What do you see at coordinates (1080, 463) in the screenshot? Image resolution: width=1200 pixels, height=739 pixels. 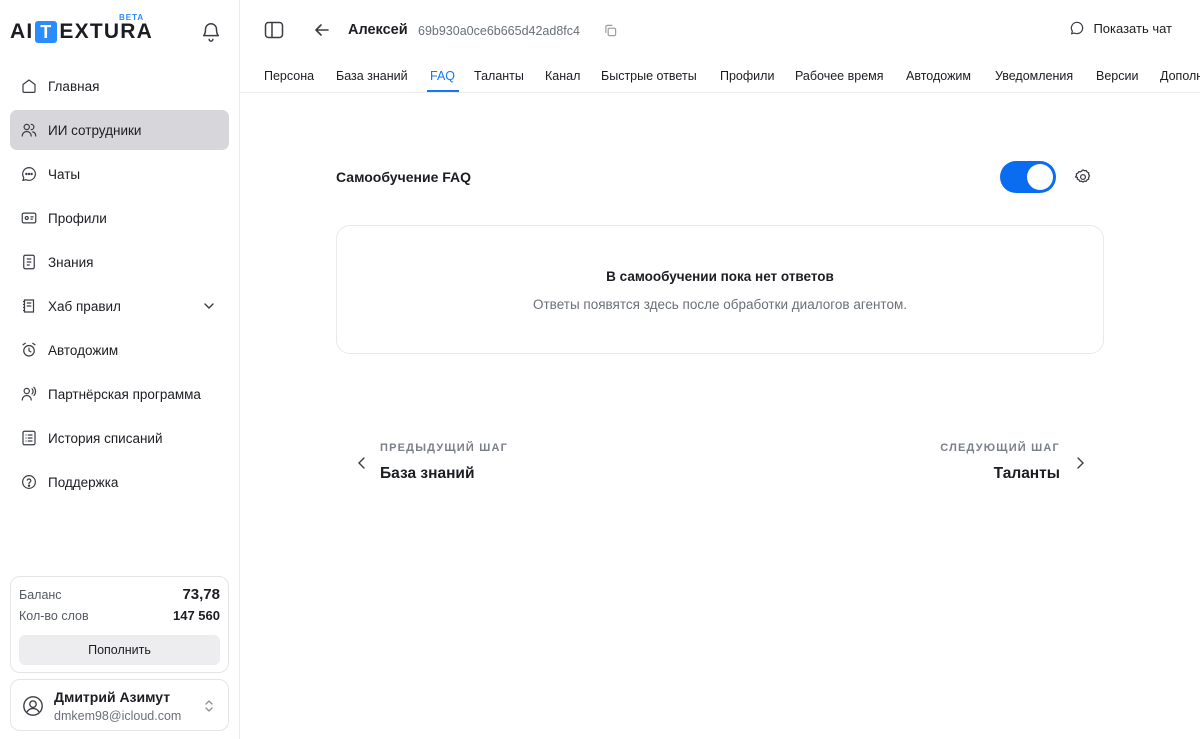 I see `chevron-right-icon` at bounding box center [1080, 463].